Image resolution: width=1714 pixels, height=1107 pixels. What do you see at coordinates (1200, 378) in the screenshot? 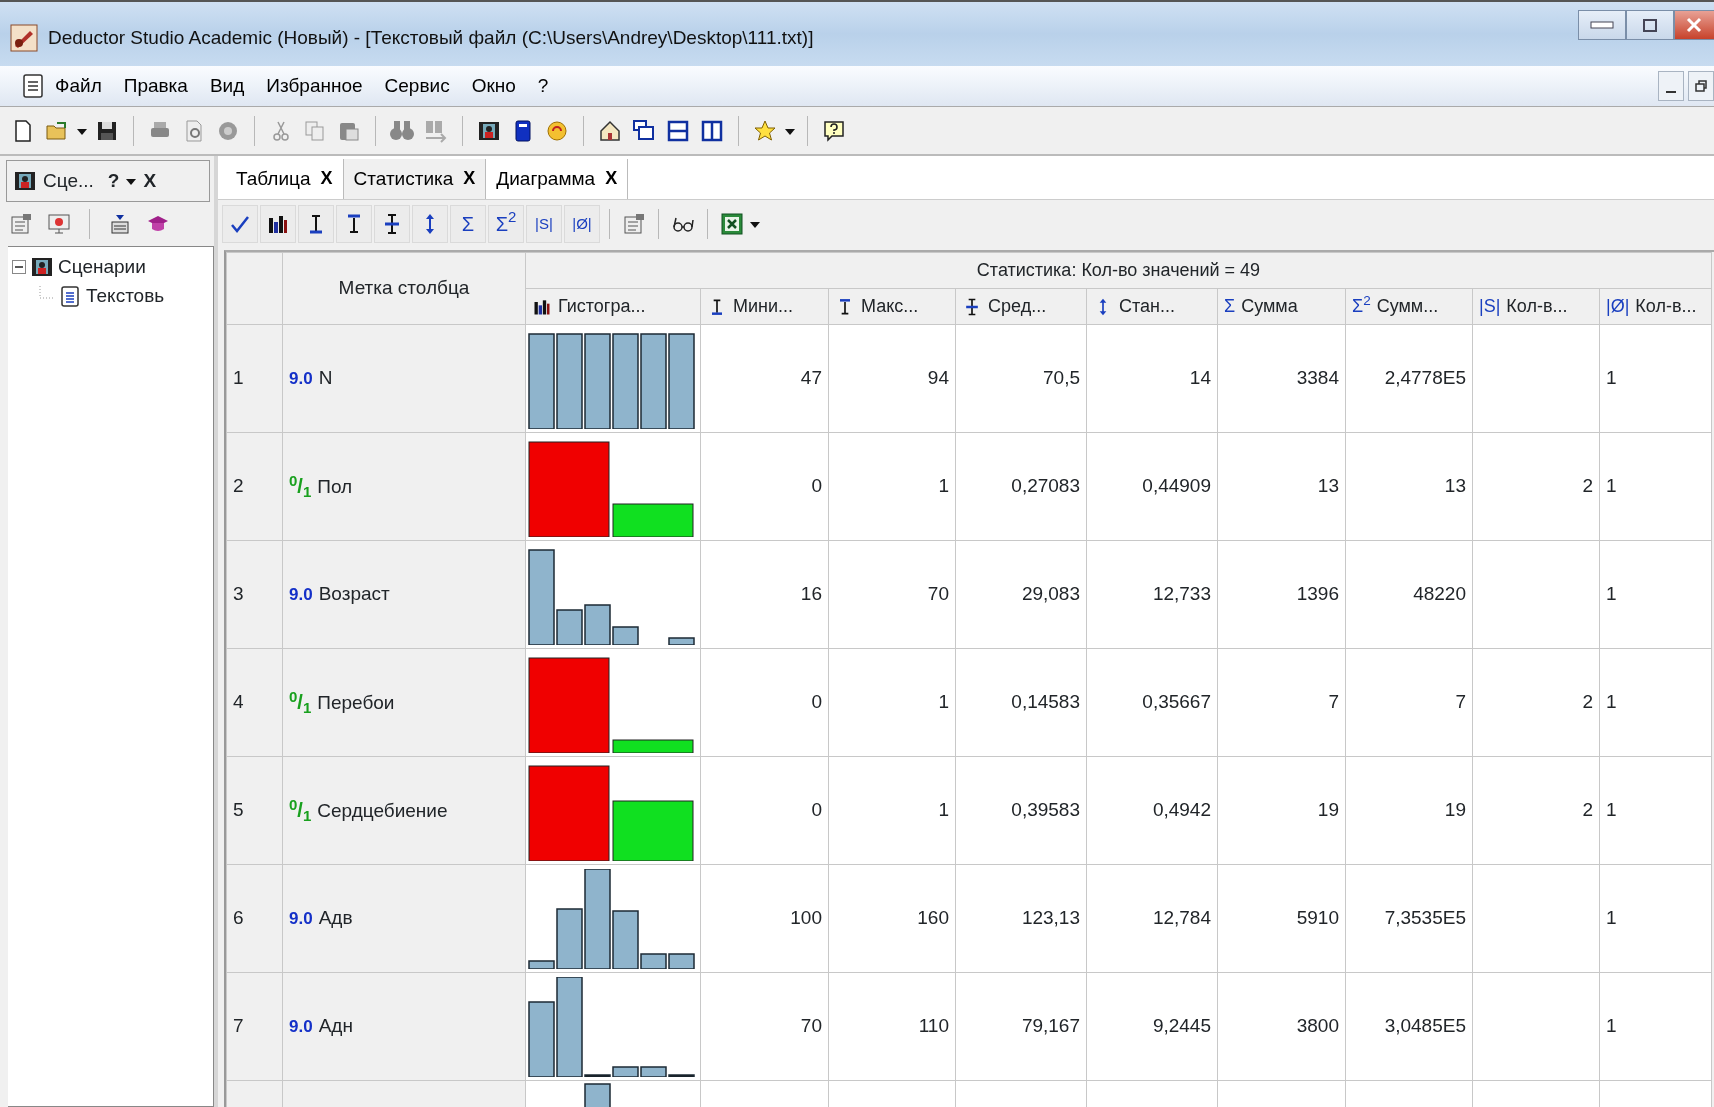
I see `table-cell: 14` at bounding box center [1200, 378].